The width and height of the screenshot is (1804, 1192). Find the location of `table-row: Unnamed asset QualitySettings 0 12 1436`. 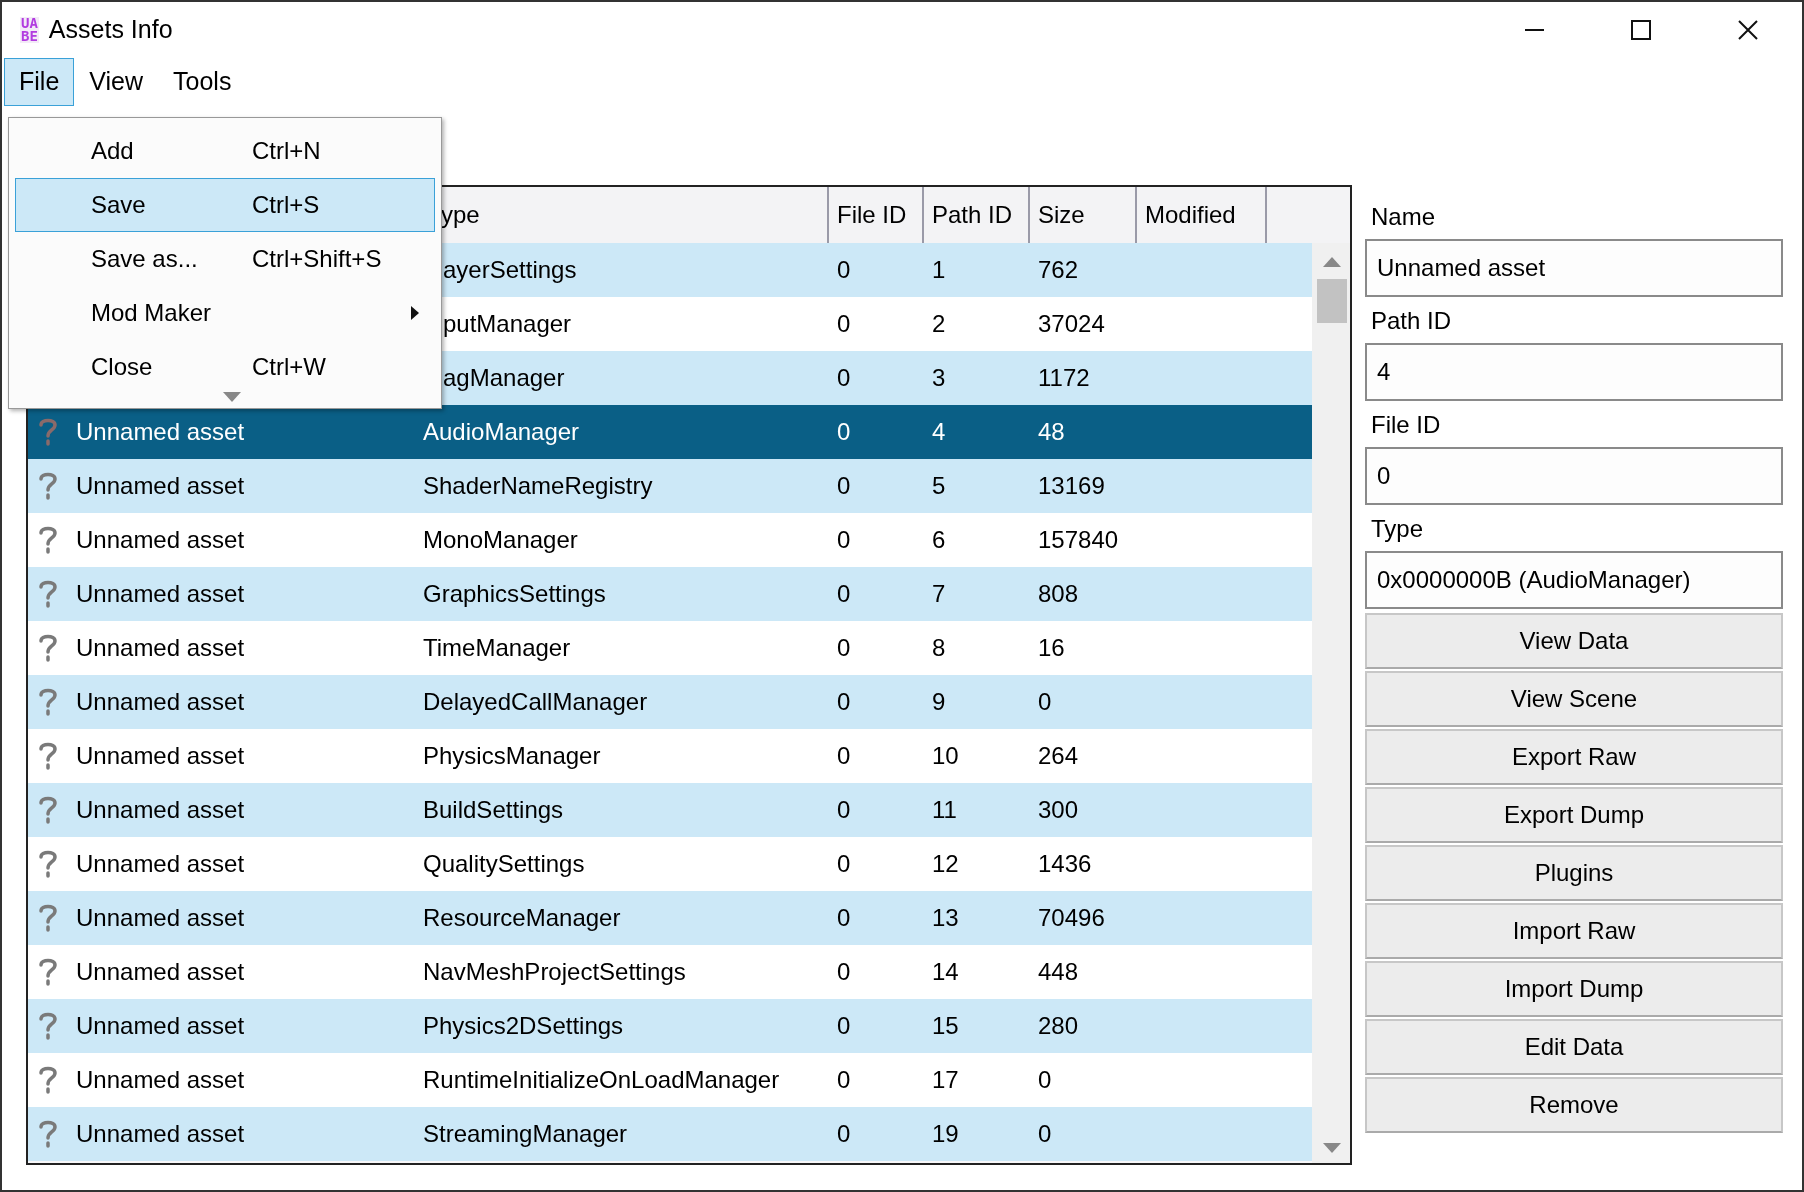

table-row: Unnamed asset QualitySettings 0 12 1436 is located at coordinates (670, 864).